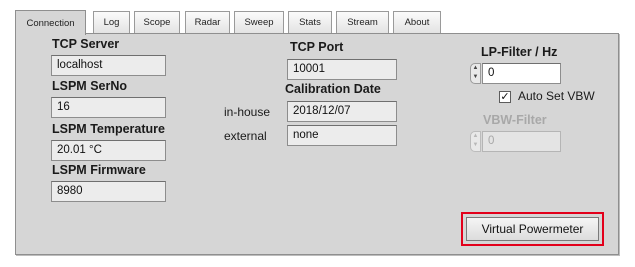 The width and height of the screenshot is (635, 267). What do you see at coordinates (86, 44) in the screenshot?
I see `tcp-server-label: TCP Server` at bounding box center [86, 44].